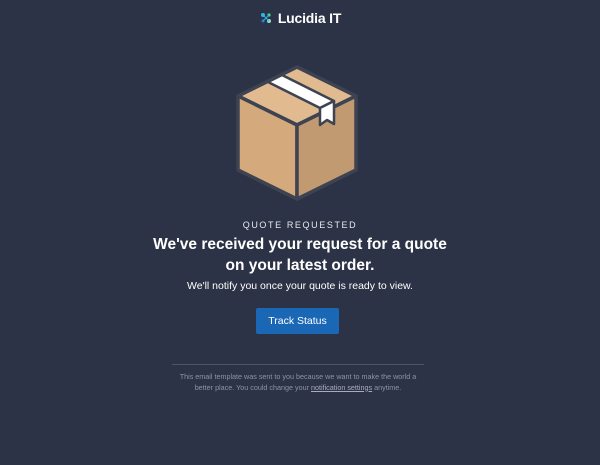 The height and width of the screenshot is (465, 600). Describe the element at coordinates (297, 321) in the screenshot. I see `track-status-button: Track Status` at that location.